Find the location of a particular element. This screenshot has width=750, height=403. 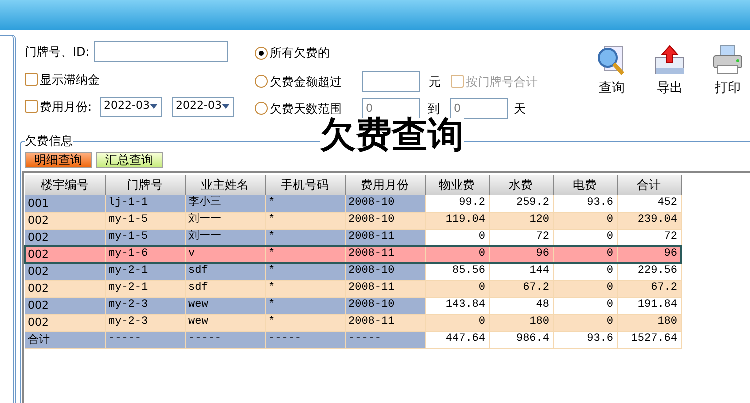

table-cell: lj-1-1 is located at coordinates (145, 203).